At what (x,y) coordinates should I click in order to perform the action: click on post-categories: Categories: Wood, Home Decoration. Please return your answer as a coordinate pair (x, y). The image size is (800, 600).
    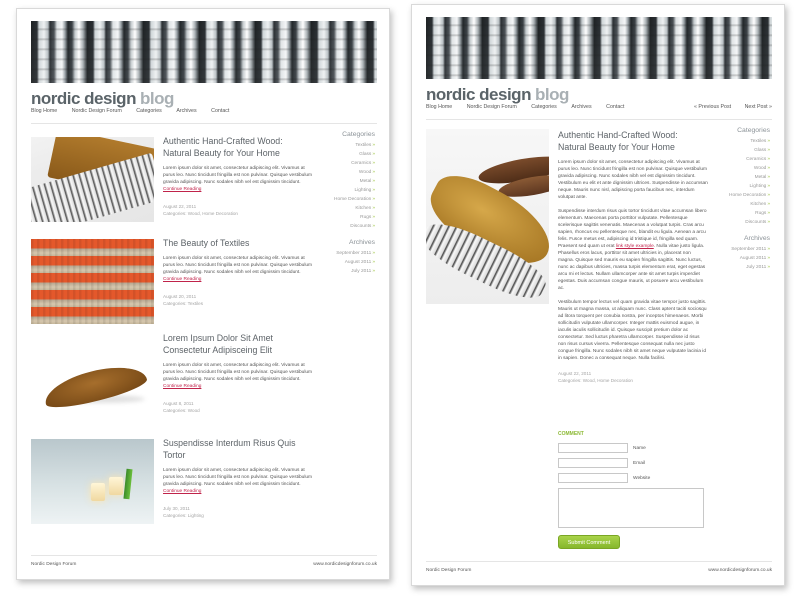
    Looking at the image, I should click on (200, 213).